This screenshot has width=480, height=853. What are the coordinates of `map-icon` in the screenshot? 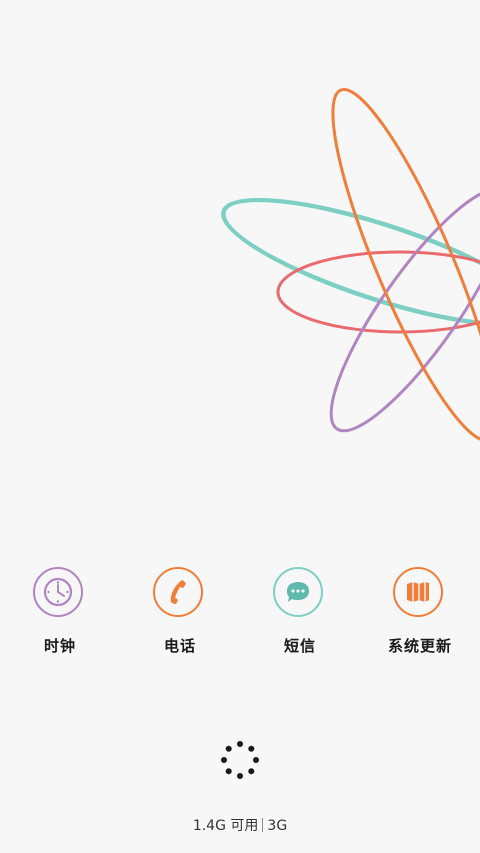 It's located at (418, 592).